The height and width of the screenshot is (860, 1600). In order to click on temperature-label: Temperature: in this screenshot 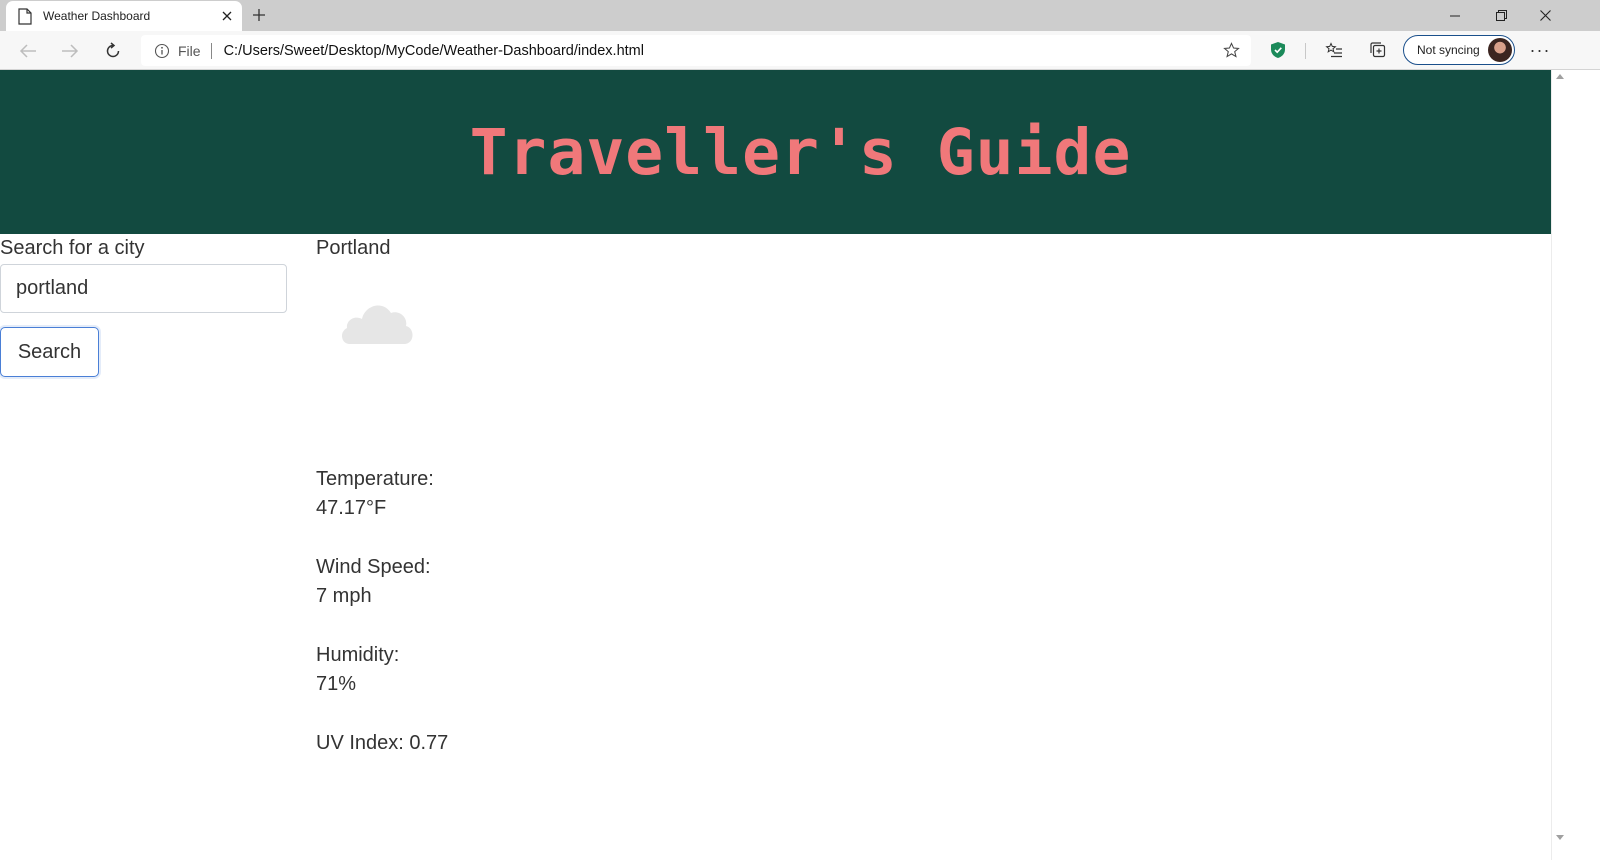, I will do `click(375, 479)`.